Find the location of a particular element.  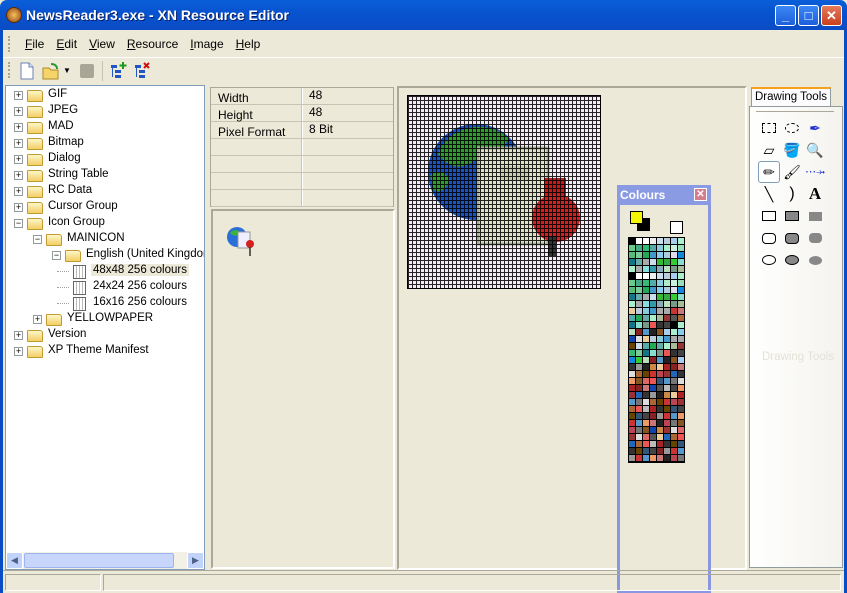

menu-resource: Resource is located at coordinates (152, 44).